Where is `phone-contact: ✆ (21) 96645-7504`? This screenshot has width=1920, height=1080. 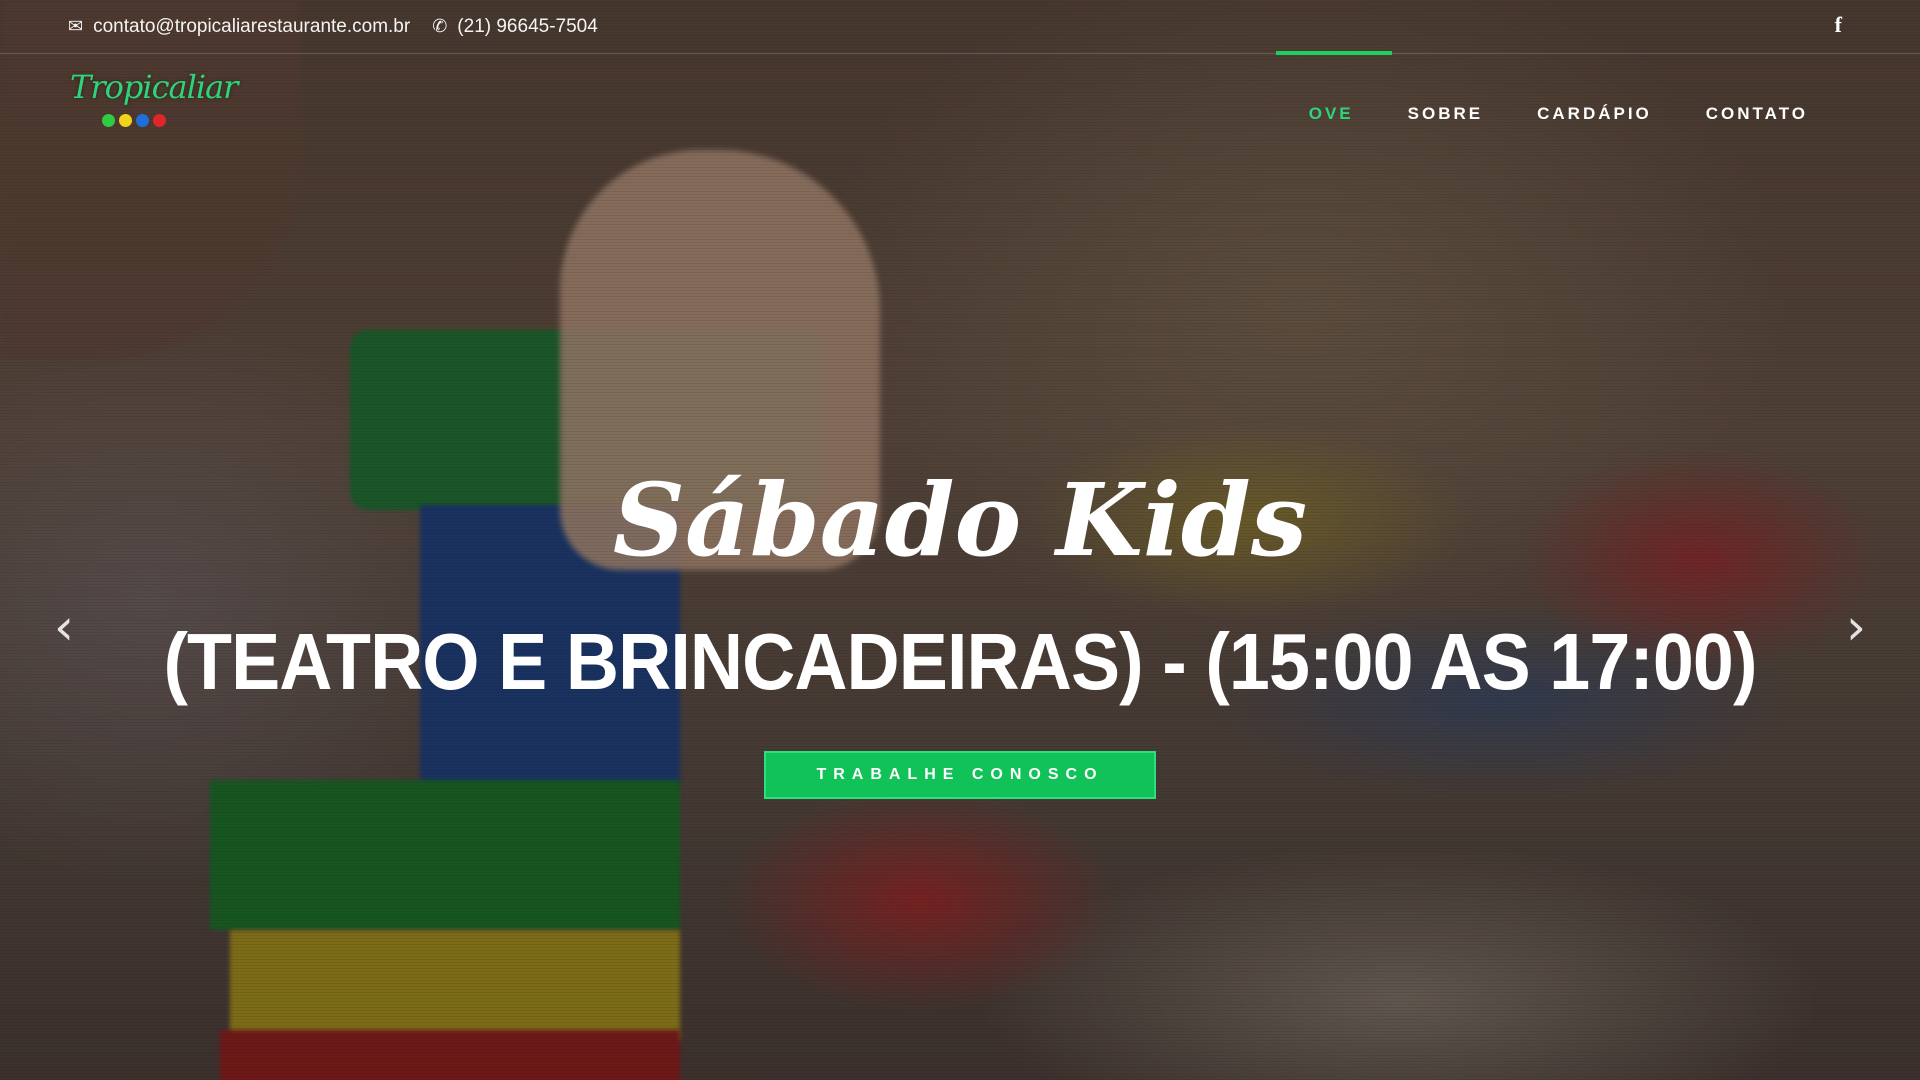
phone-contact: ✆ (21) 96645-7504 is located at coordinates (515, 27).